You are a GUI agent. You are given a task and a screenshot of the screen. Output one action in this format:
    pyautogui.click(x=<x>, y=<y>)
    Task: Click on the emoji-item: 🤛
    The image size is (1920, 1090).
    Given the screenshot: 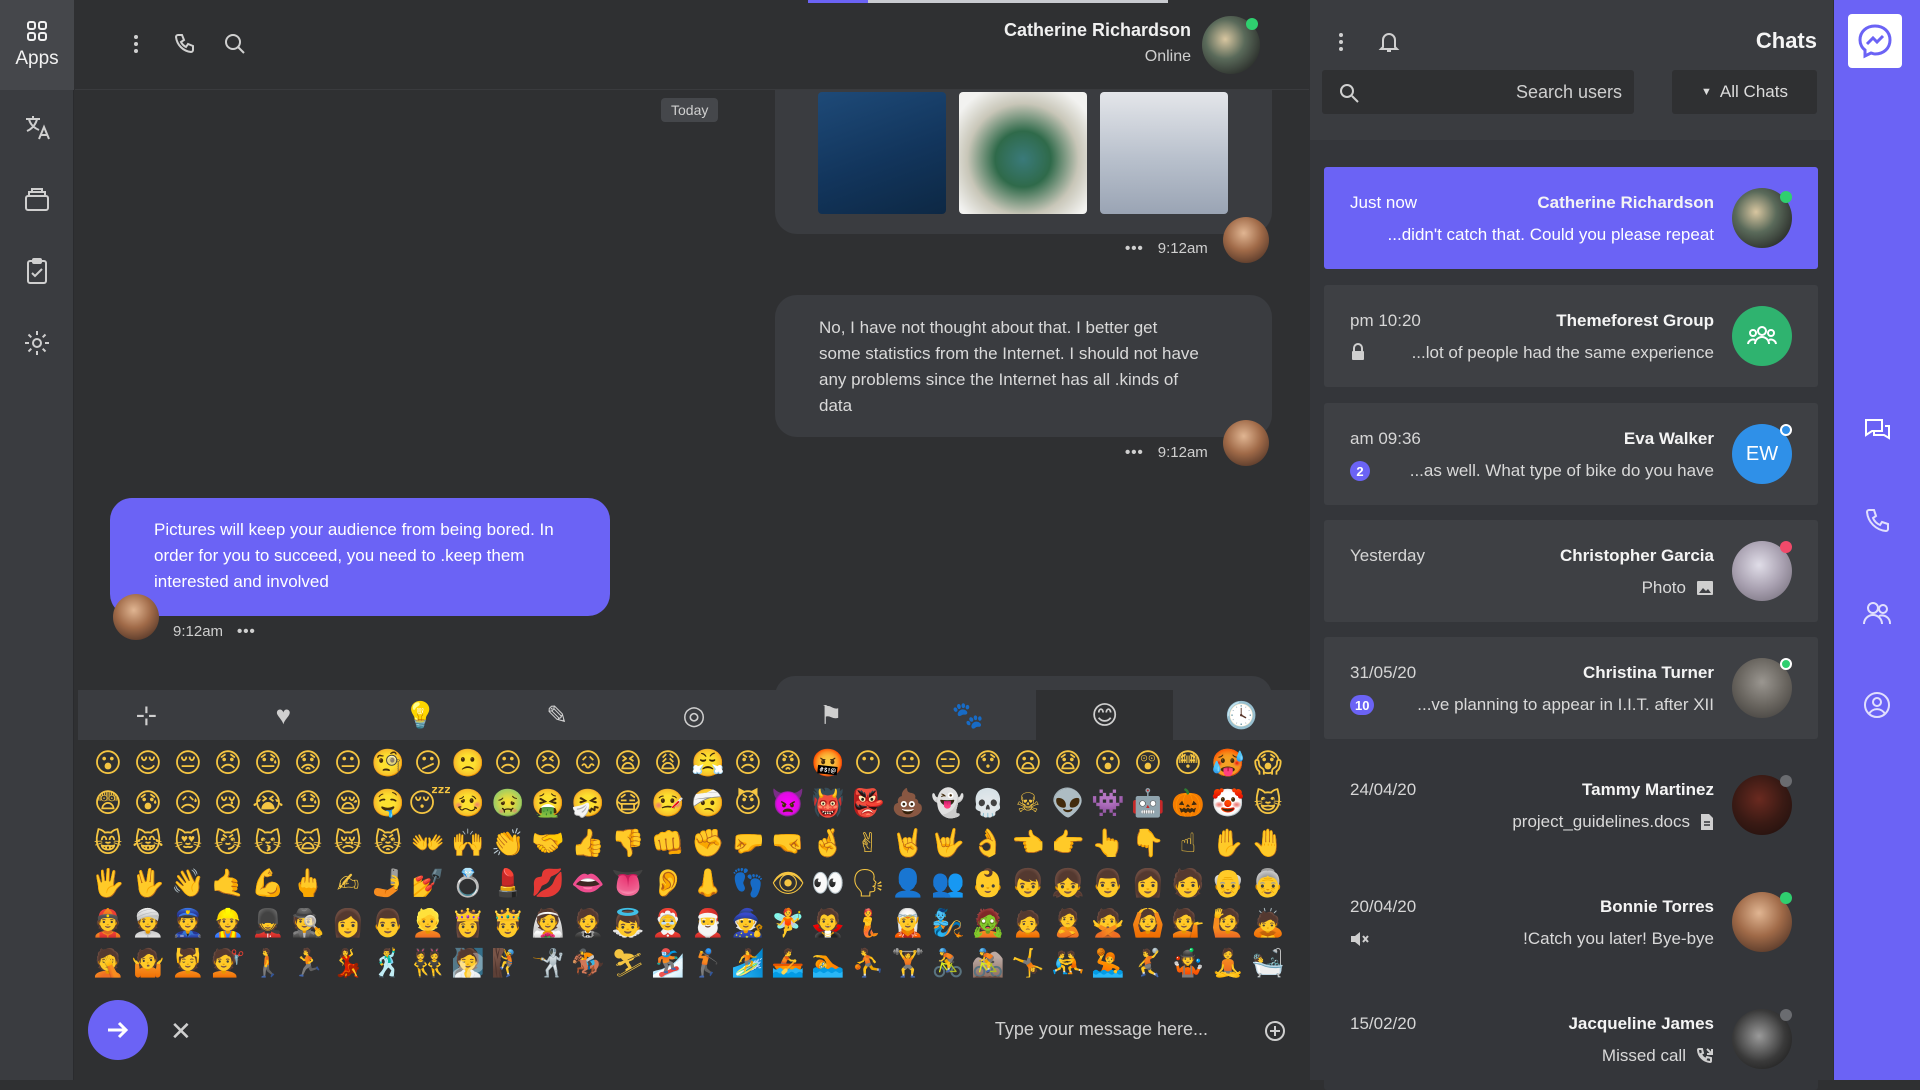 What is the action you would take?
    pyautogui.click(x=748, y=844)
    